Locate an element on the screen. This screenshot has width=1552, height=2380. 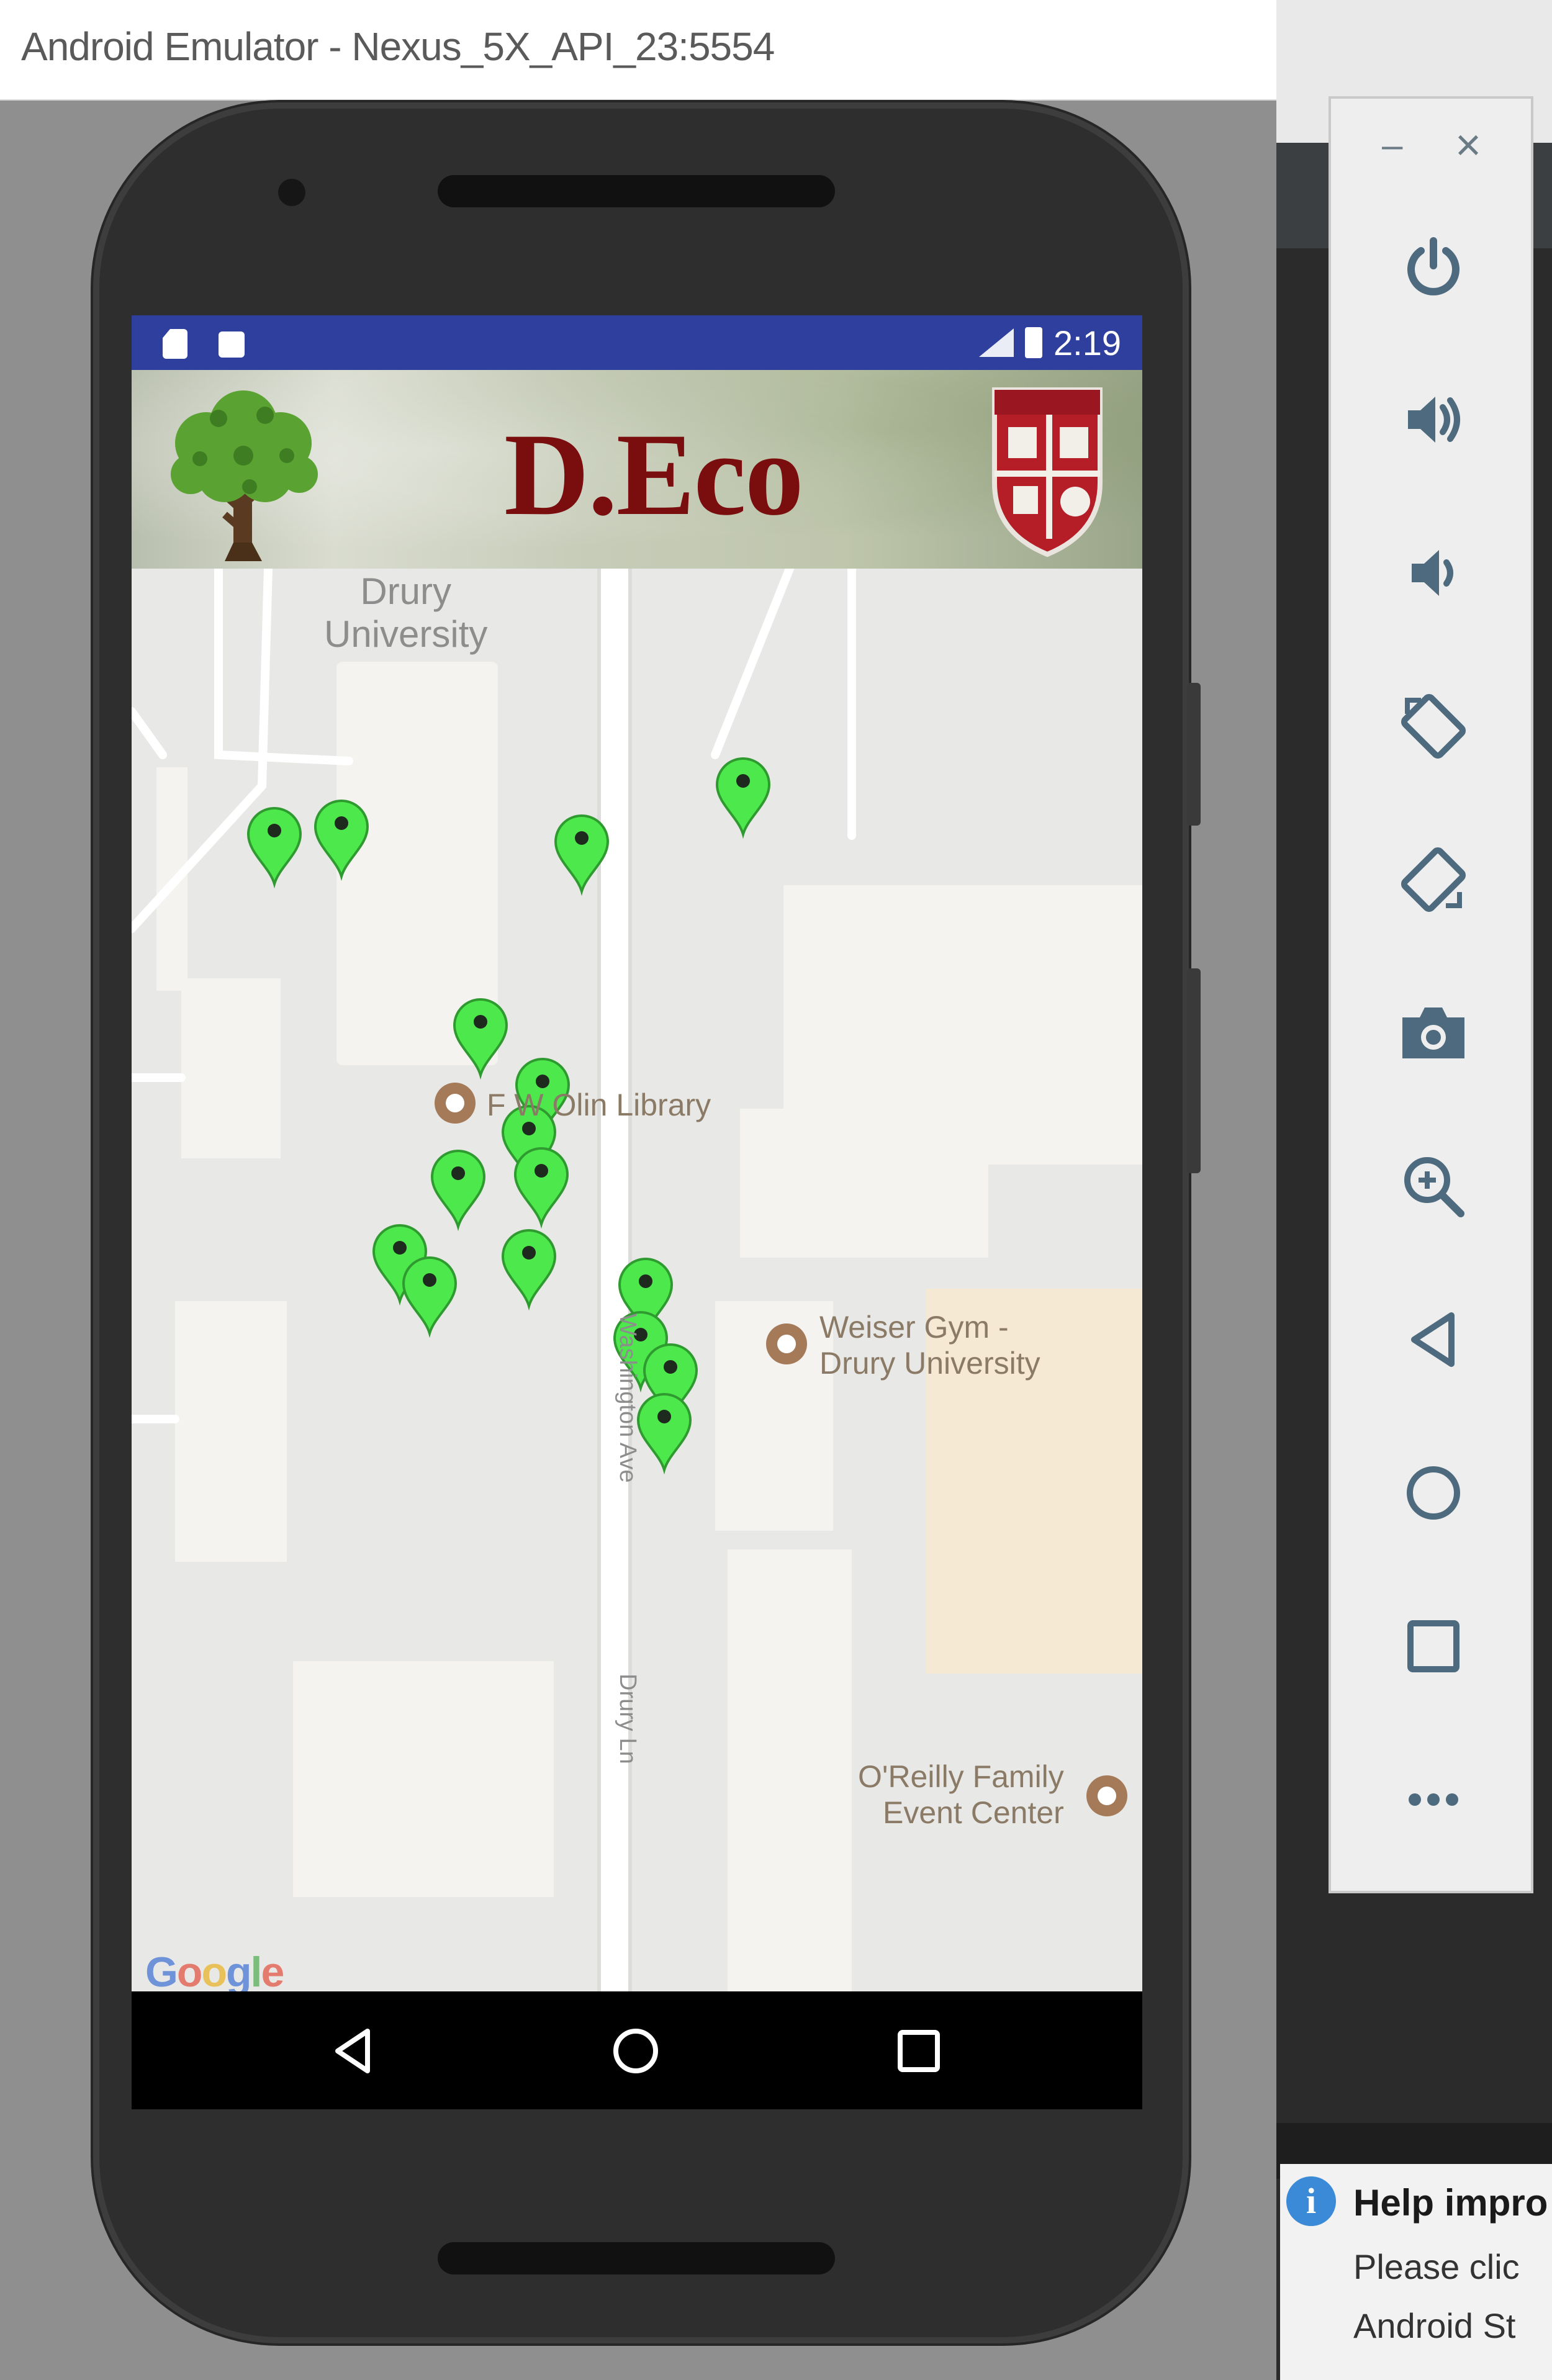
more-button is located at coordinates (1434, 1800).